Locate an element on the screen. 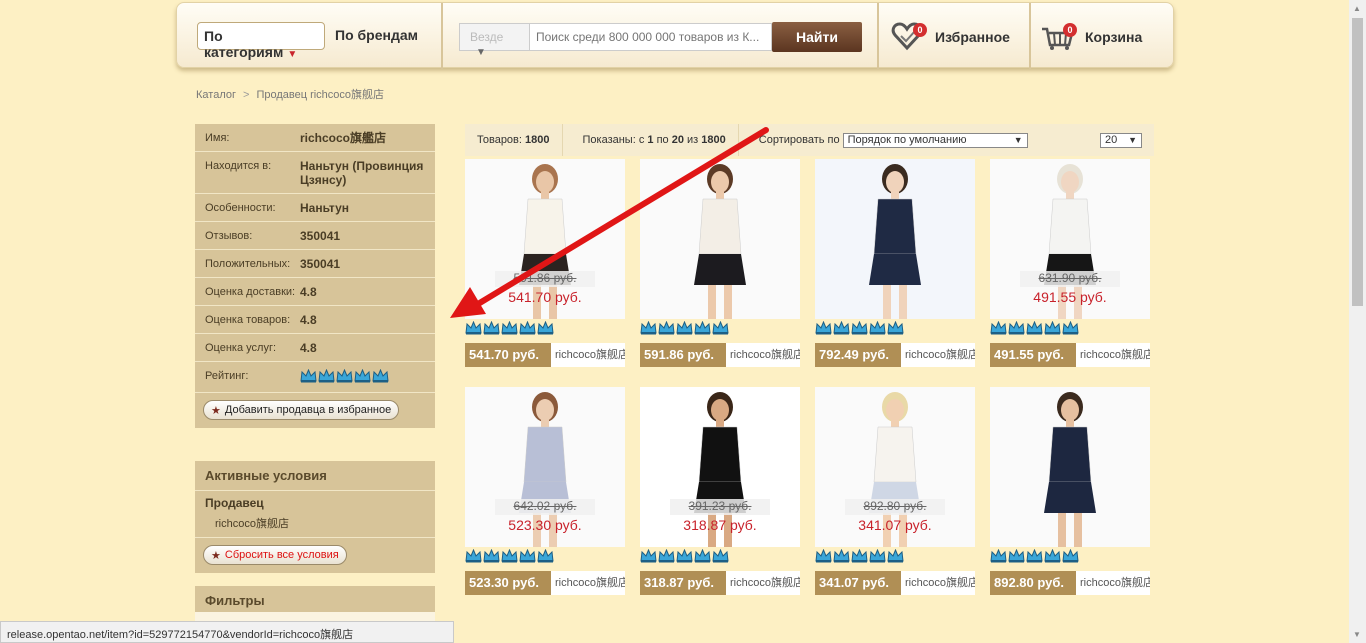 Image resolution: width=1366 pixels, height=643 pixels. page-scrollbar: ▲ ▼ is located at coordinates (1357, 321).